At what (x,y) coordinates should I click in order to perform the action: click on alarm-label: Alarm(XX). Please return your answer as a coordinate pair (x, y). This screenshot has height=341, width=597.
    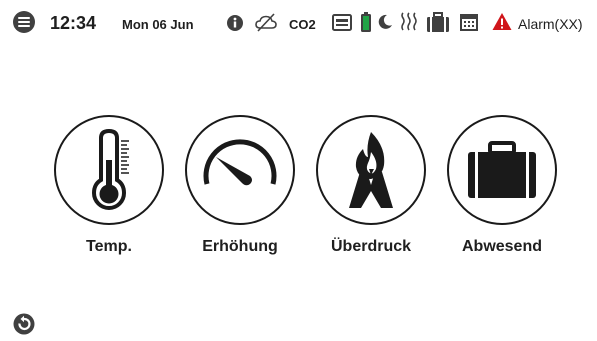
    Looking at the image, I should click on (550, 24).